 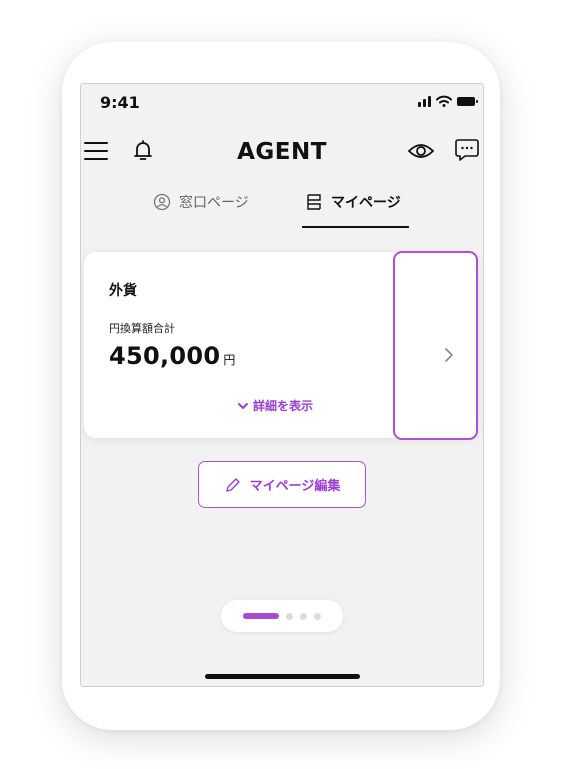 I want to click on amount-value: 450,000, so click(x=165, y=356).